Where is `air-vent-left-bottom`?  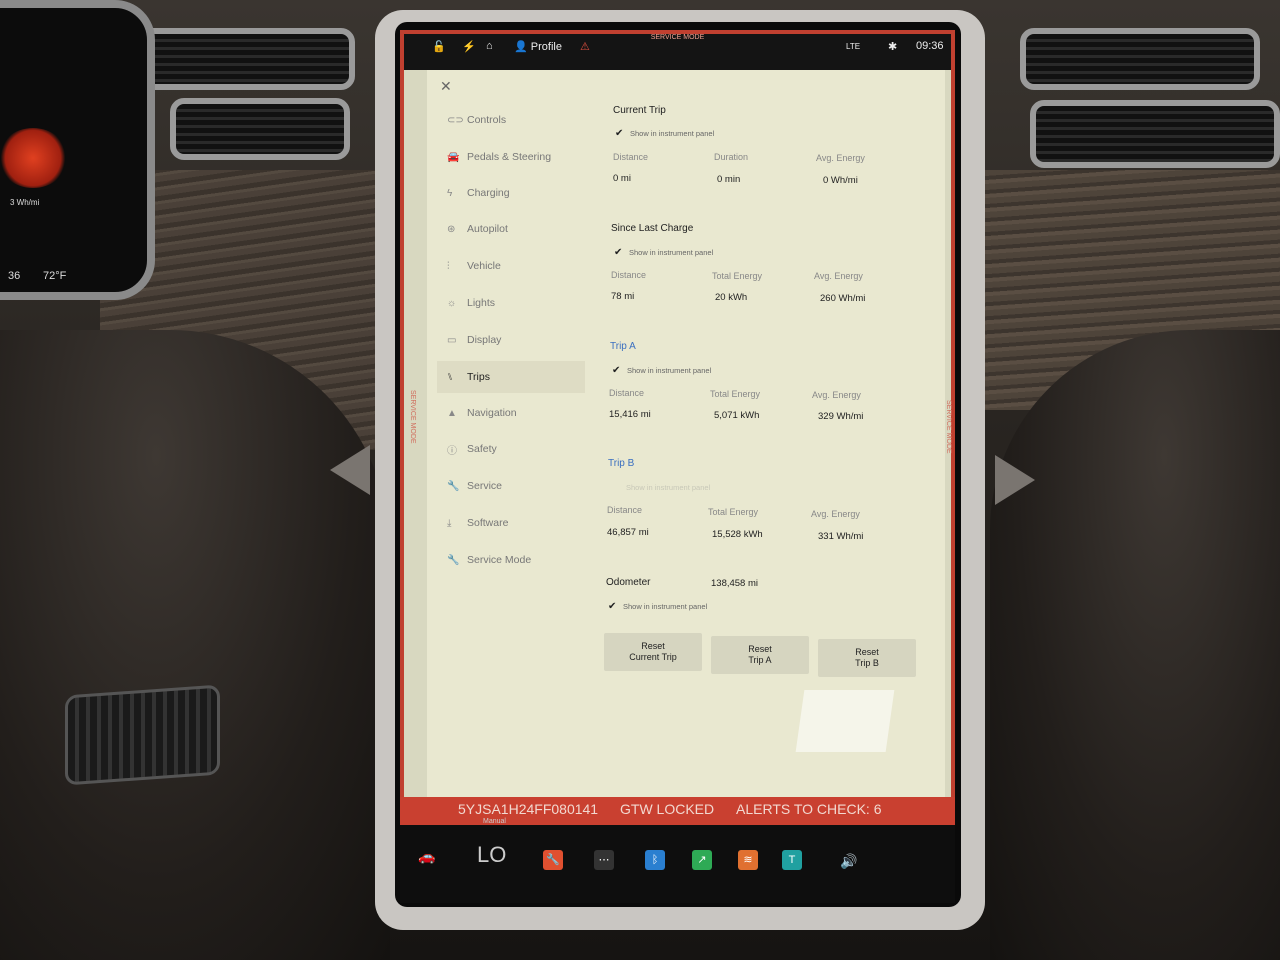 air-vent-left-bottom is located at coordinates (260, 129).